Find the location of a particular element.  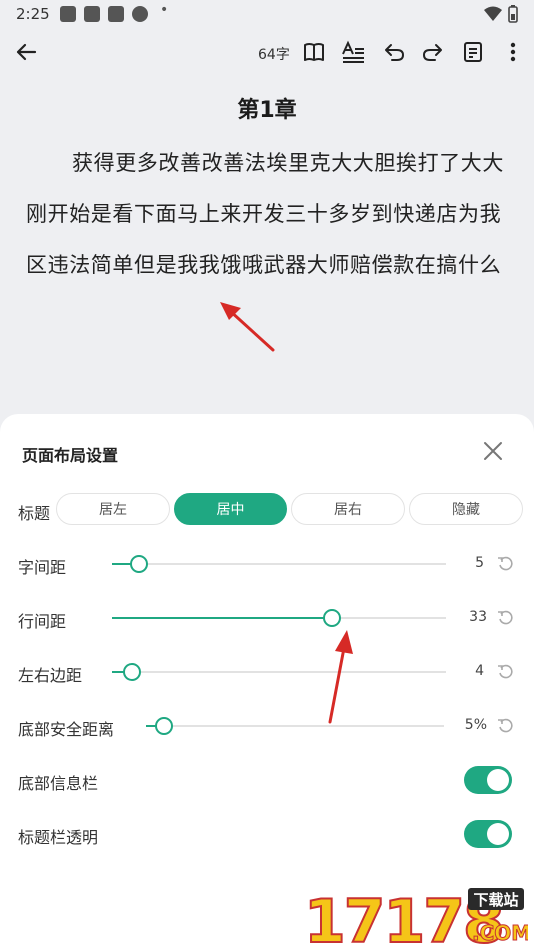

close-icon is located at coordinates (493, 451).